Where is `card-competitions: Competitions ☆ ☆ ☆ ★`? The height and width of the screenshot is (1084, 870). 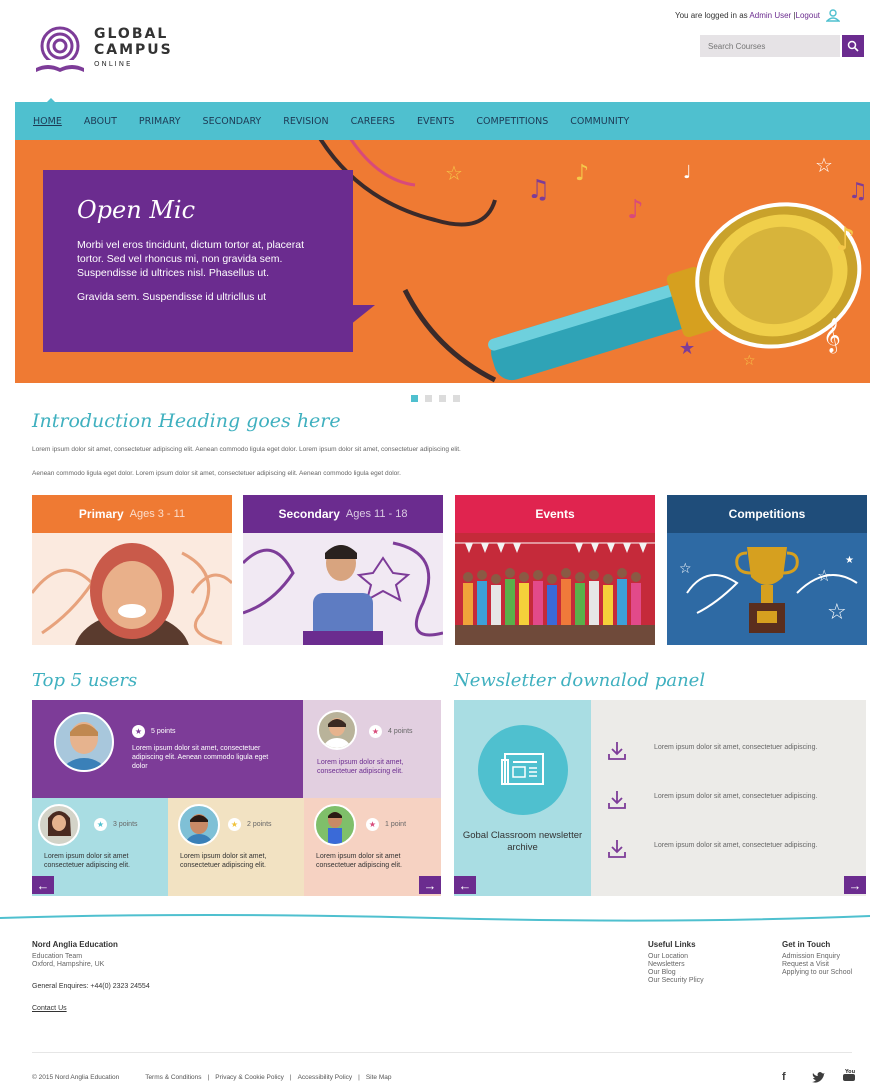
card-competitions: Competitions ☆ ☆ ☆ ★ is located at coordinates (767, 570).